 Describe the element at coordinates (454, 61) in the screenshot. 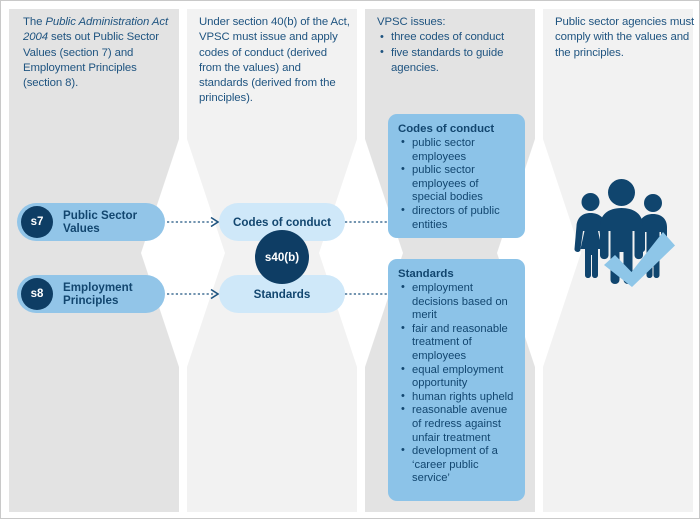

I see `list-item: five standards to guide agencies.` at that location.